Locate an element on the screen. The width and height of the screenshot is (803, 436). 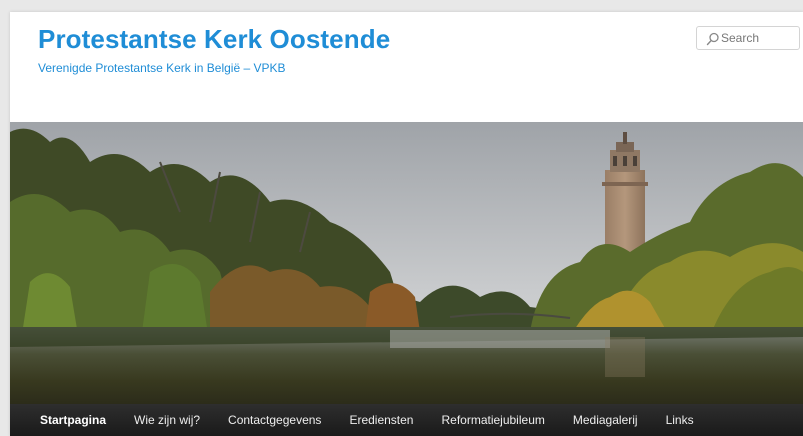
nav-item-mediagalerij: Mediagalerij is located at coordinates (605, 420).